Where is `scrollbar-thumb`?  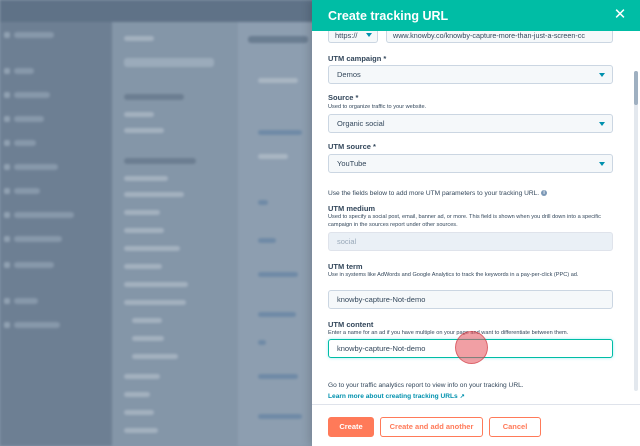
scrollbar-thumb is located at coordinates (636, 88).